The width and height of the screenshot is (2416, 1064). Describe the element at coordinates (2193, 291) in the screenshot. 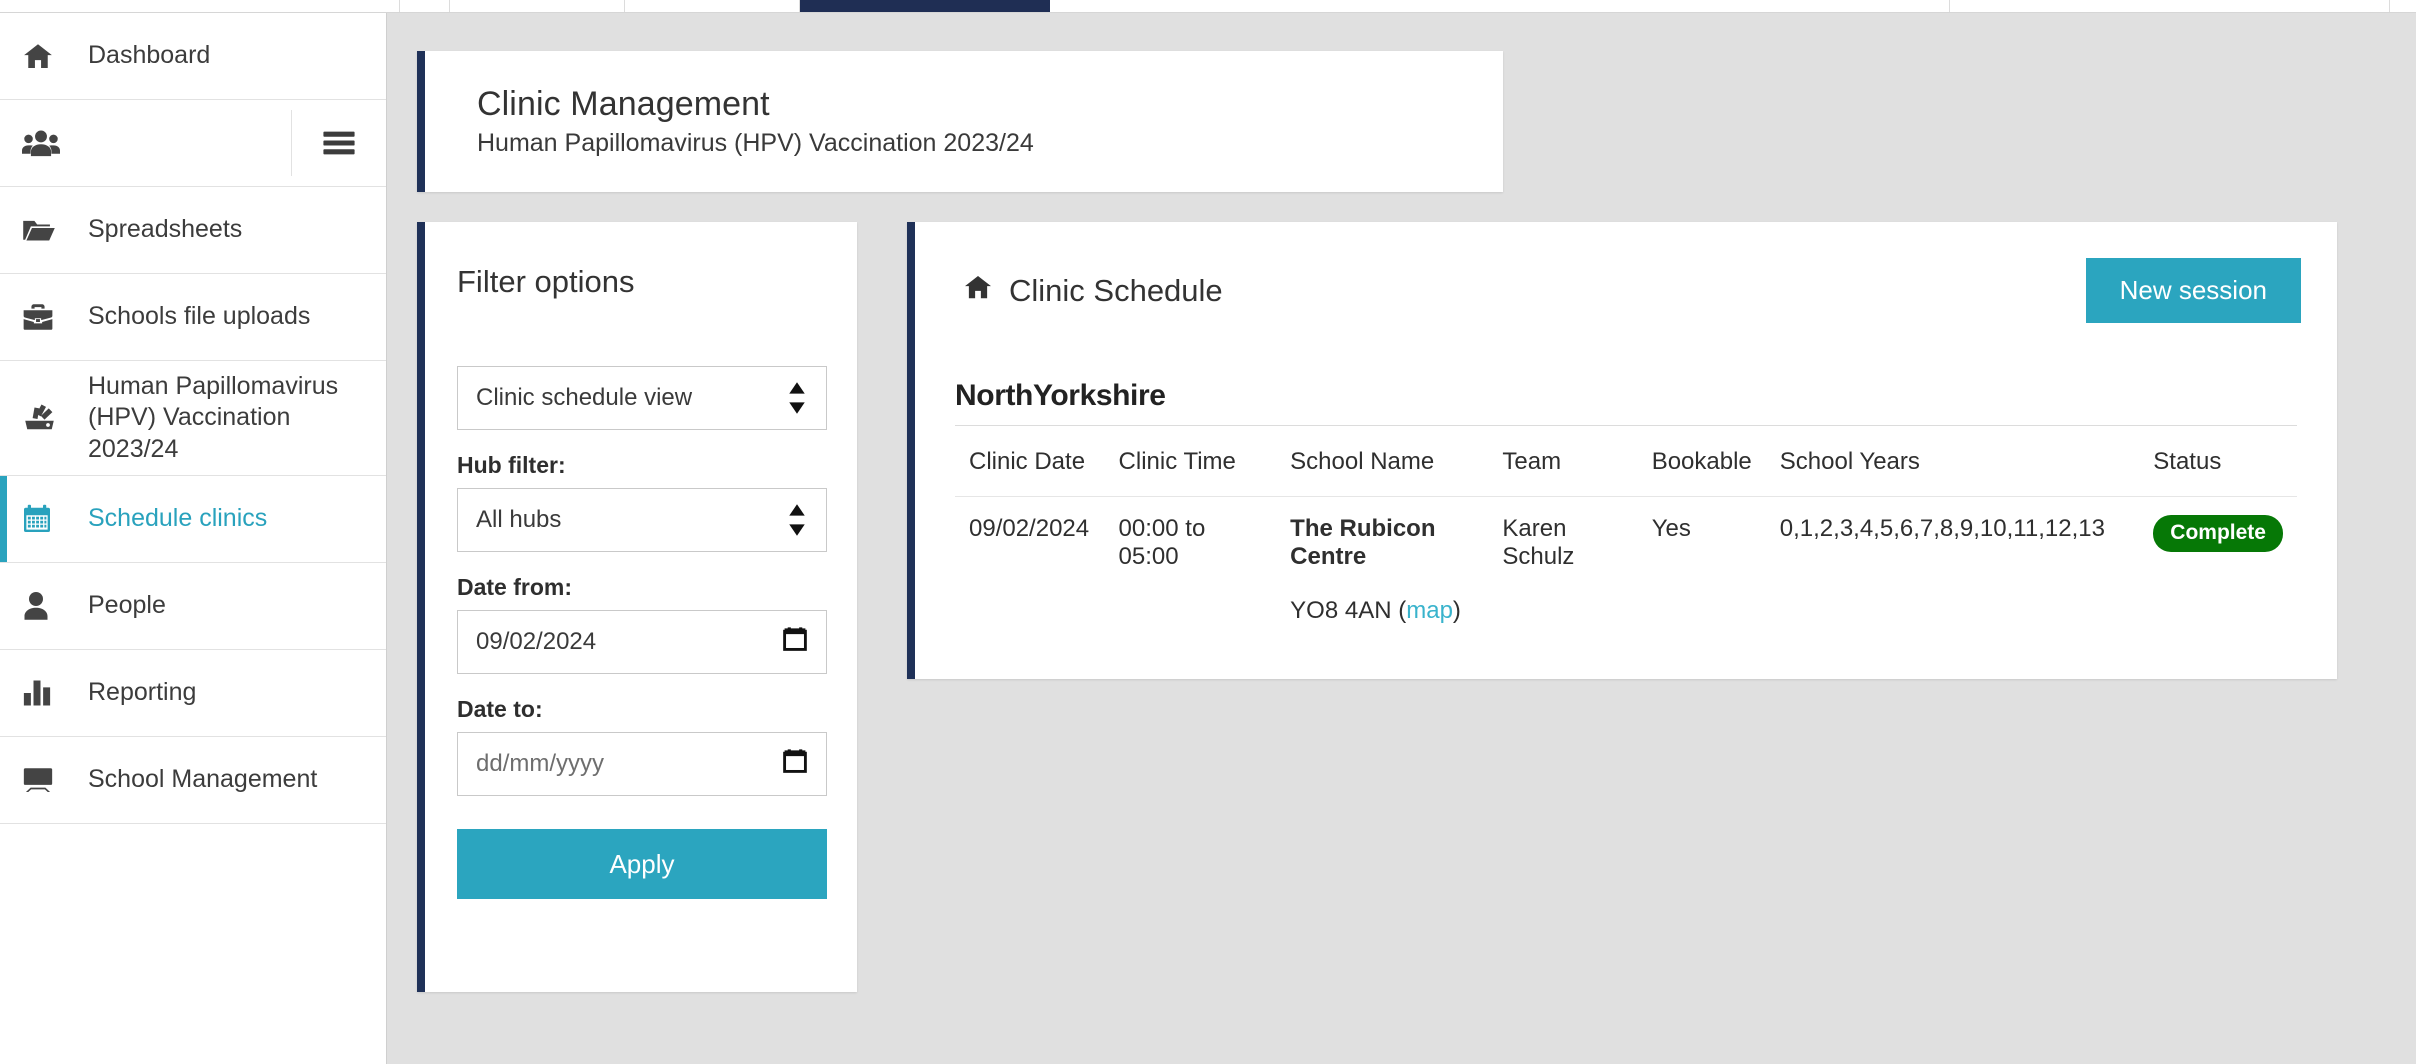

I see `new-session-button: New session` at that location.